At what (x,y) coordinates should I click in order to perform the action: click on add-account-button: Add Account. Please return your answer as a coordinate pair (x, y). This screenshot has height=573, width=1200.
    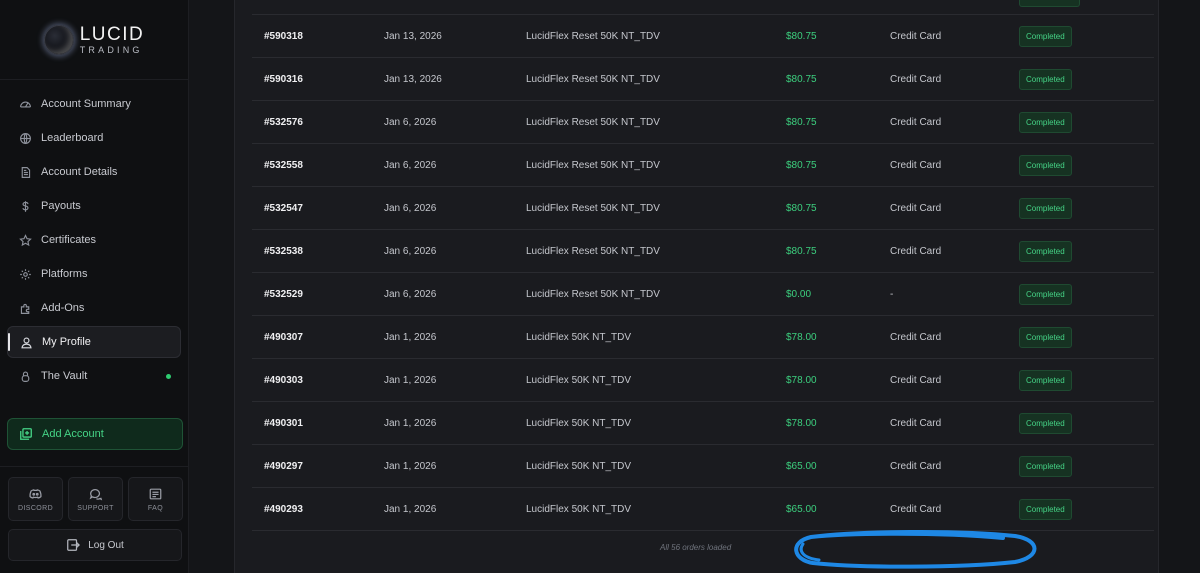
    Looking at the image, I should click on (95, 434).